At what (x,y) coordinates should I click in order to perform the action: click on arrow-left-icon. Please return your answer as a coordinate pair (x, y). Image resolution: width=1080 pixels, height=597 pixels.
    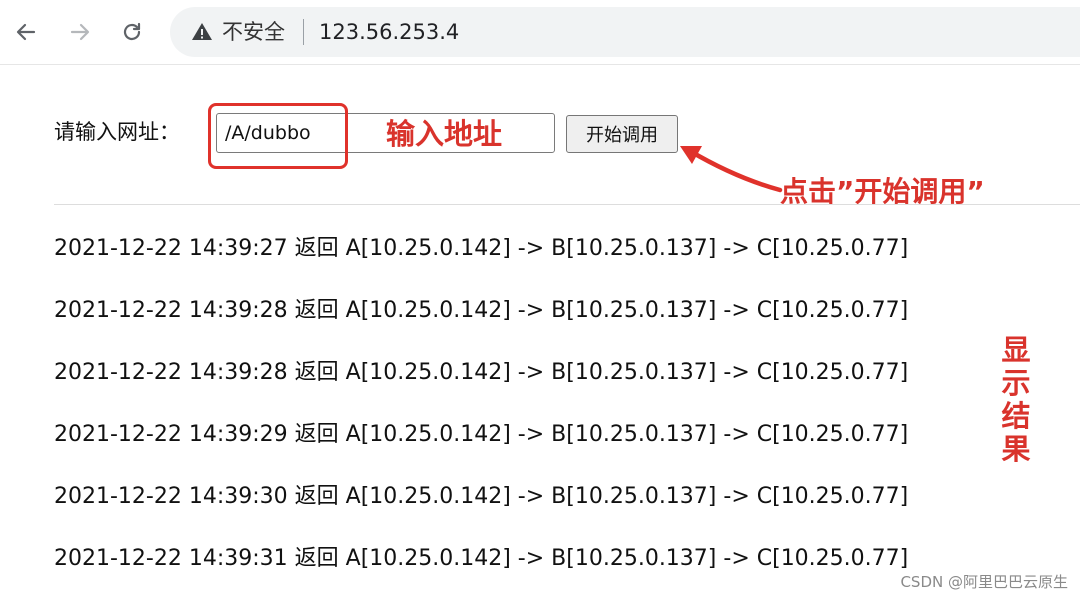
    Looking at the image, I should click on (26, 32).